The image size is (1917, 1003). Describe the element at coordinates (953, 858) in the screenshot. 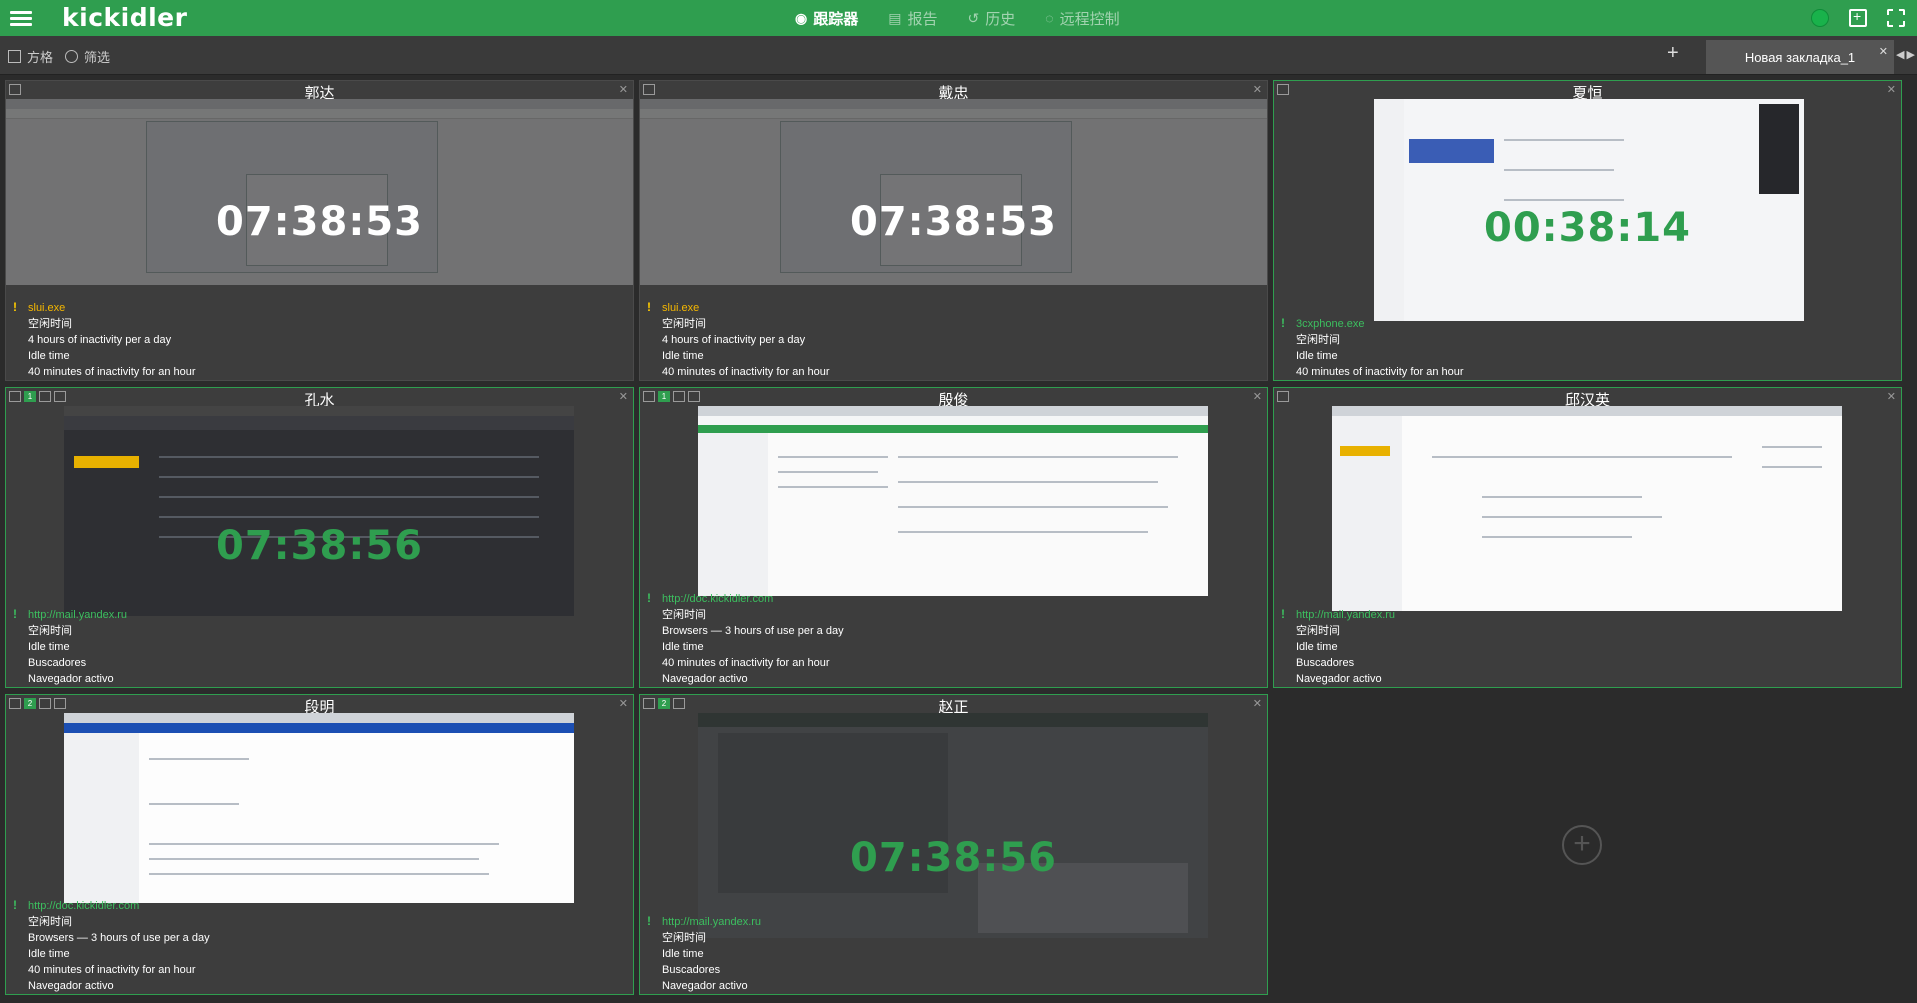

I see `session-time: 07:38:56` at that location.